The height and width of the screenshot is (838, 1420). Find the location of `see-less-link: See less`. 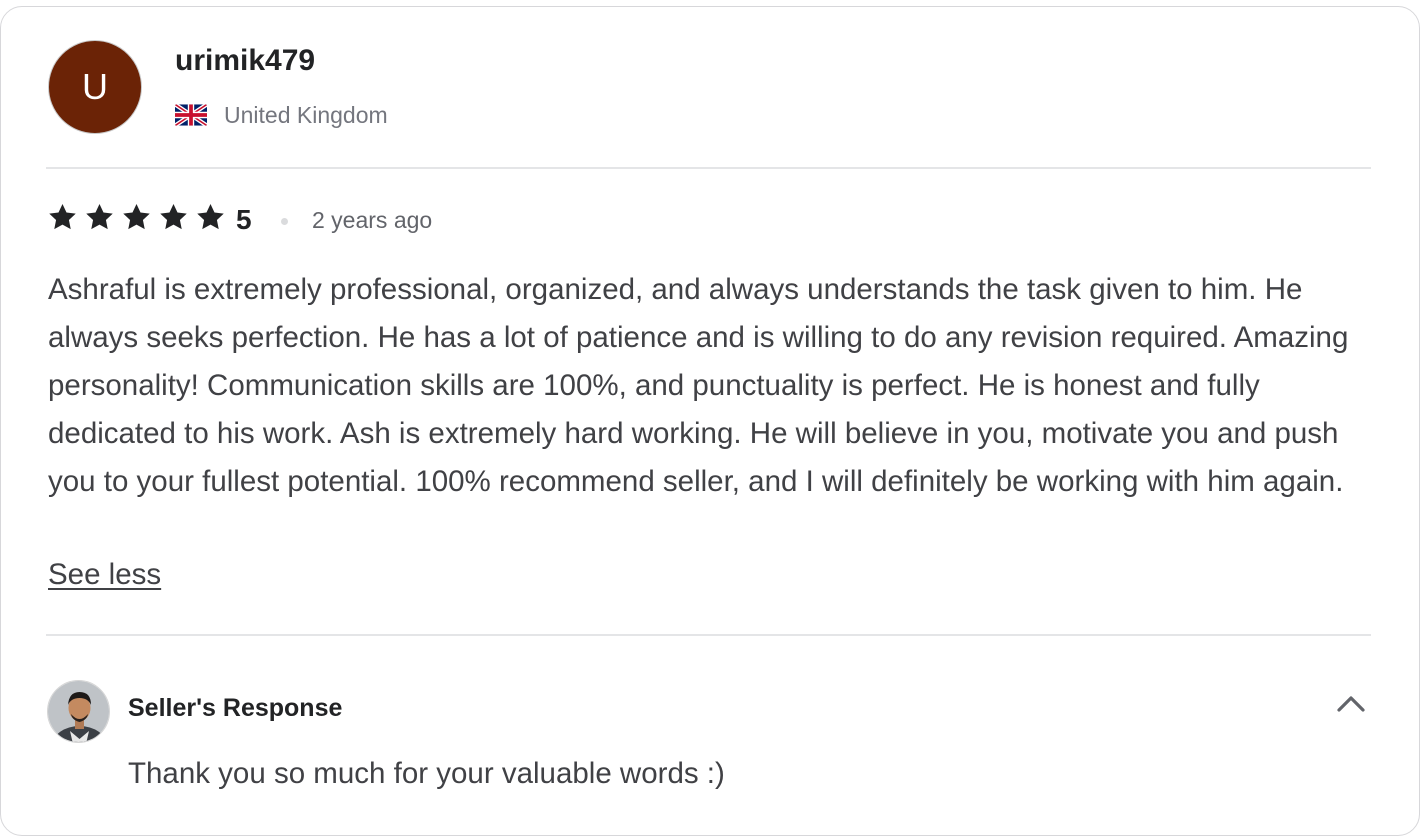

see-less-link: See less is located at coordinates (104, 575).